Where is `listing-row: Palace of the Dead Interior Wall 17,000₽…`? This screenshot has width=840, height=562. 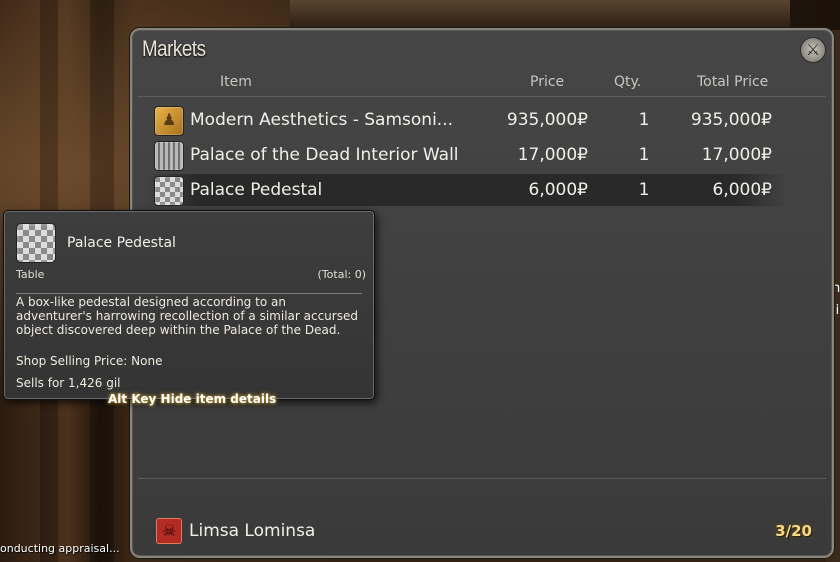
listing-row: Palace of the Dead Interior Wall 17,000₽… is located at coordinates (466, 155).